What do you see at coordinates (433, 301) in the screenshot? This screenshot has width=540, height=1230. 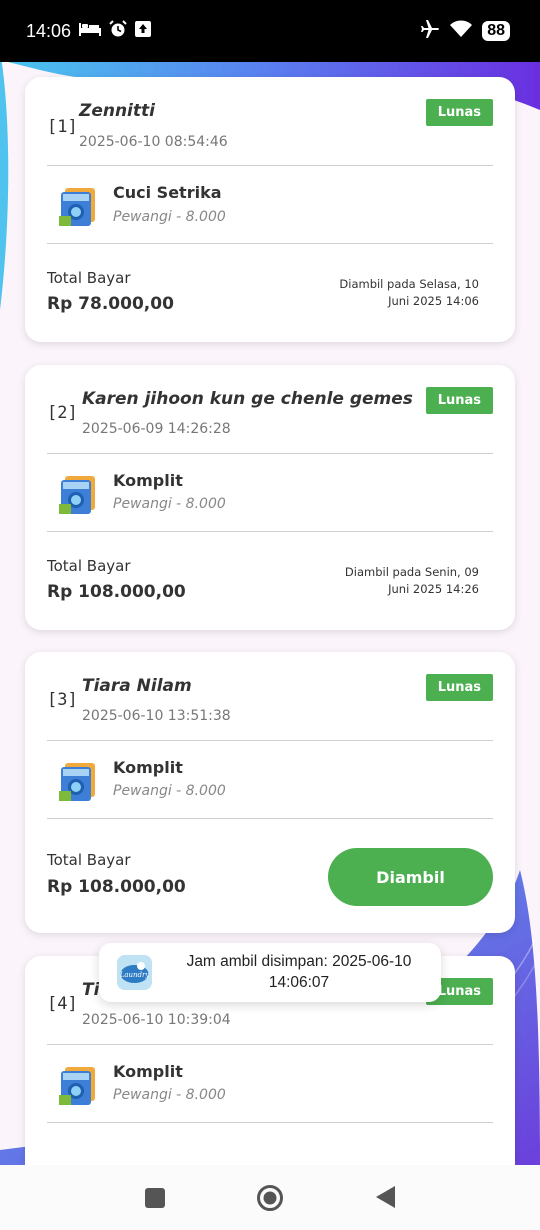 I see `taken-line: Juni 2025 14:06` at bounding box center [433, 301].